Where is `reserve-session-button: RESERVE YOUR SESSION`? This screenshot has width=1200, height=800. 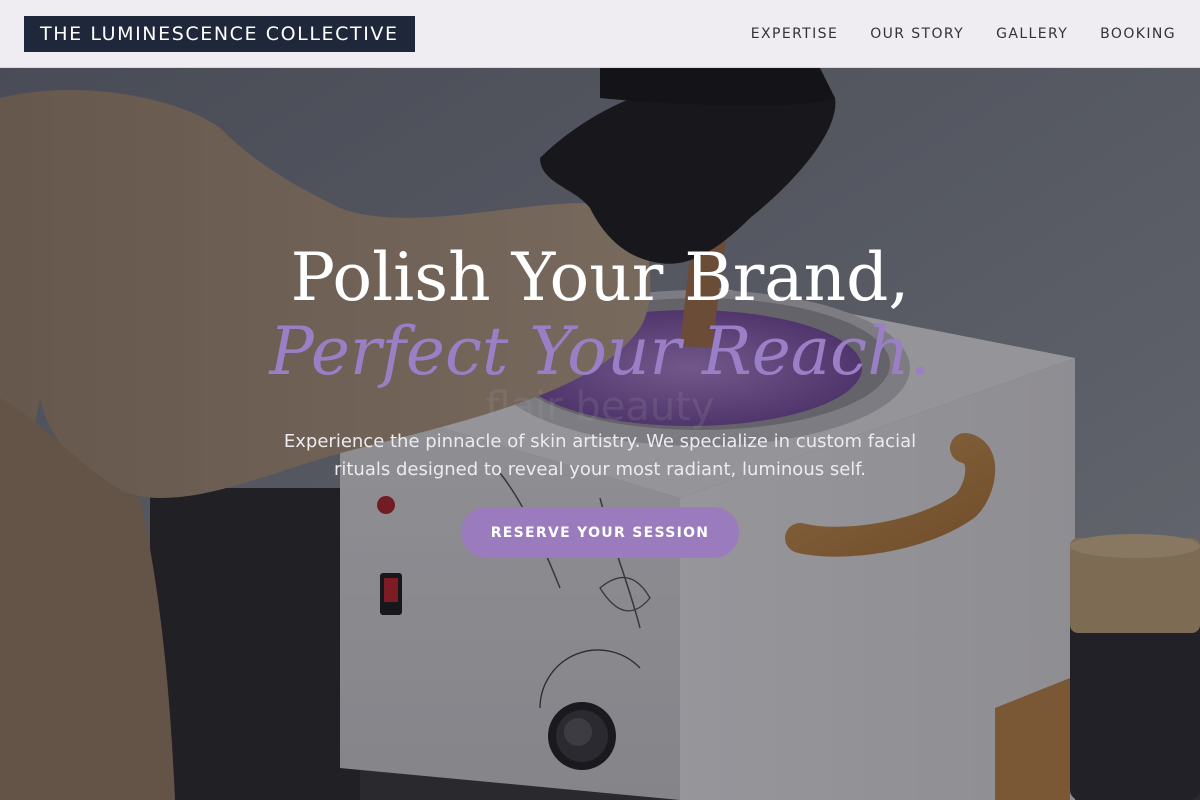 reserve-session-button: RESERVE YOUR SESSION is located at coordinates (600, 532).